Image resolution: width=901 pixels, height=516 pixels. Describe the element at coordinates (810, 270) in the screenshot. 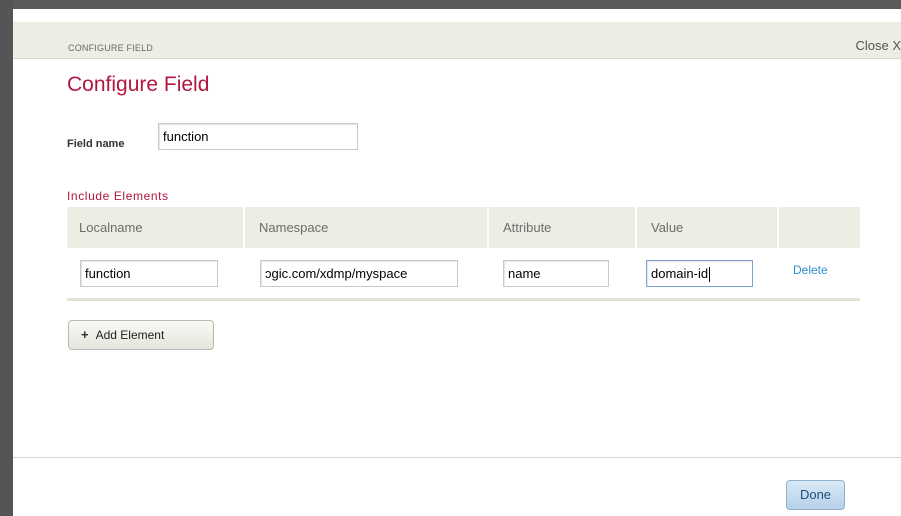

I see `delete-element-link: Delete` at that location.